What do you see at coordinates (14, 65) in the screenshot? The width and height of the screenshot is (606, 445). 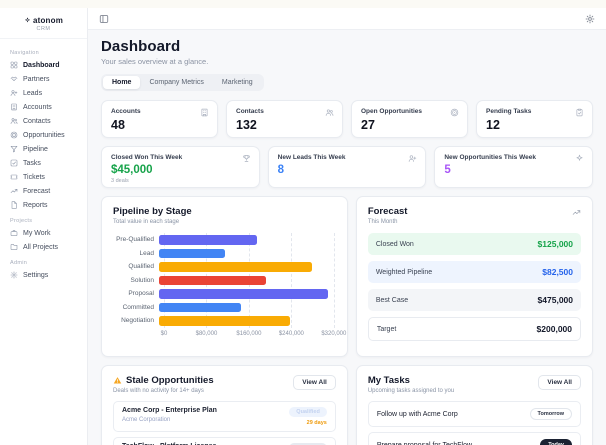 I see `grid-icon` at bounding box center [14, 65].